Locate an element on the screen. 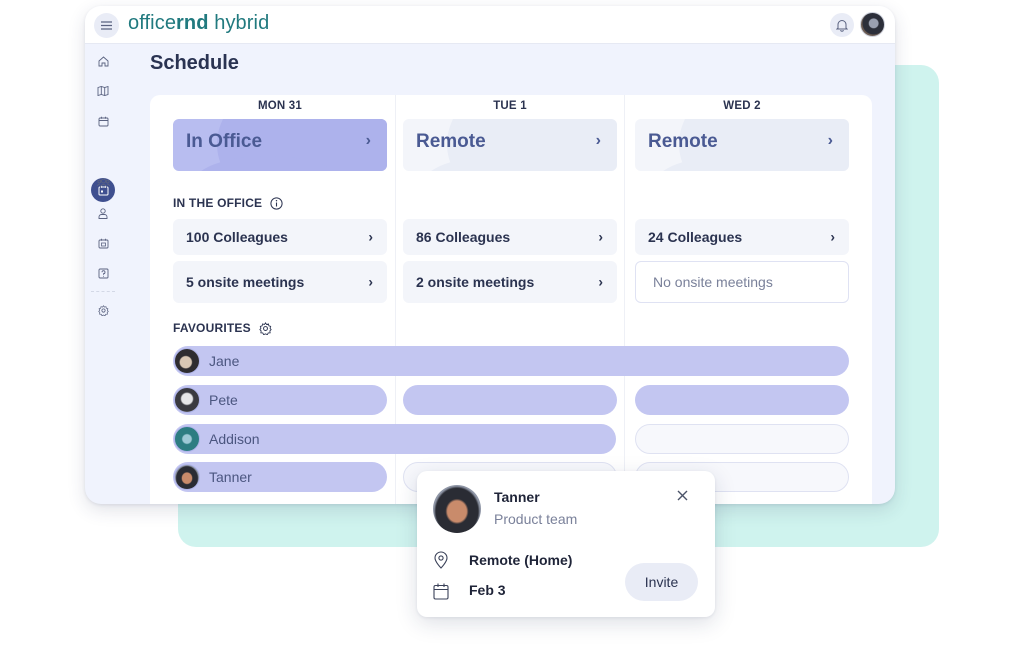 This screenshot has height=661, width=1024. column-divider is located at coordinates (624, 299).